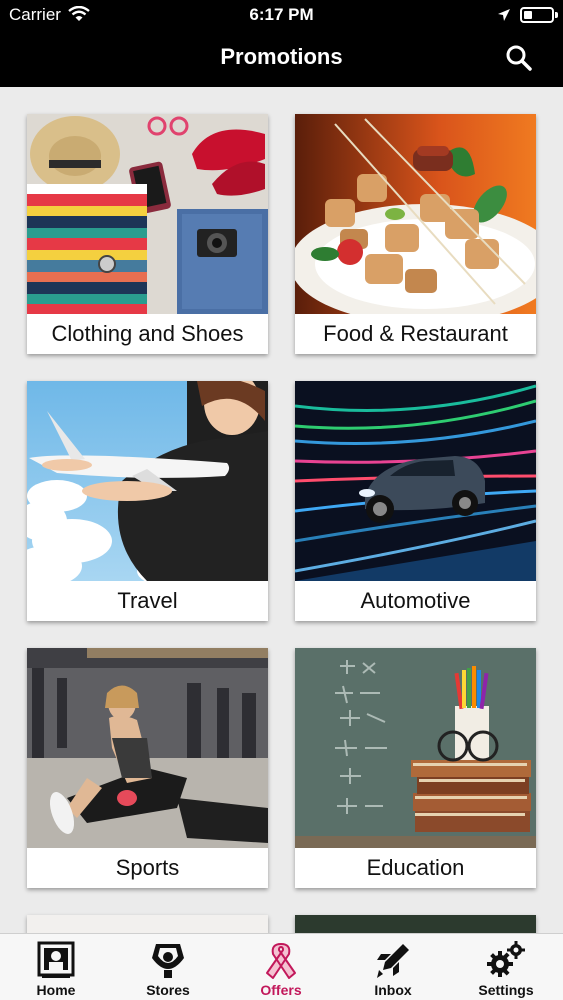  I want to click on tab-bar: Home Stores Offers Inbox Settings, so click(281, 966).